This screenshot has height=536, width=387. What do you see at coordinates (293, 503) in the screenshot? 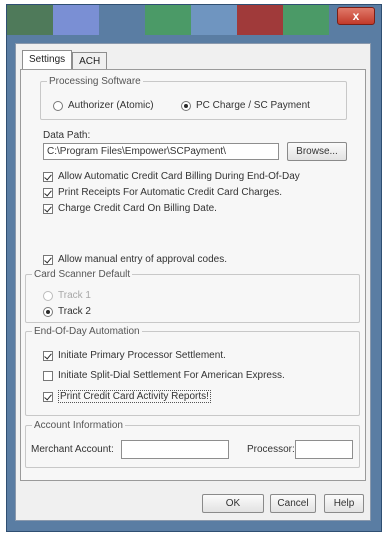
I see `cancel-button: Cancel` at bounding box center [293, 503].